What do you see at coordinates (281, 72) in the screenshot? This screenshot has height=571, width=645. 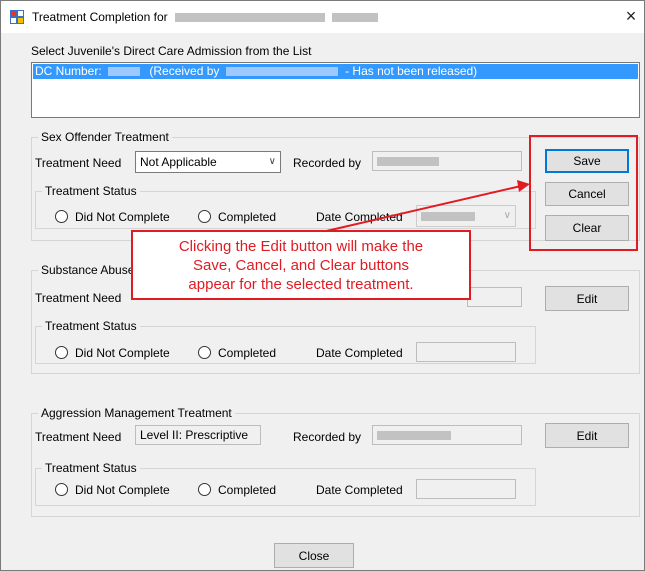 I see `redacted-received-by` at bounding box center [281, 72].